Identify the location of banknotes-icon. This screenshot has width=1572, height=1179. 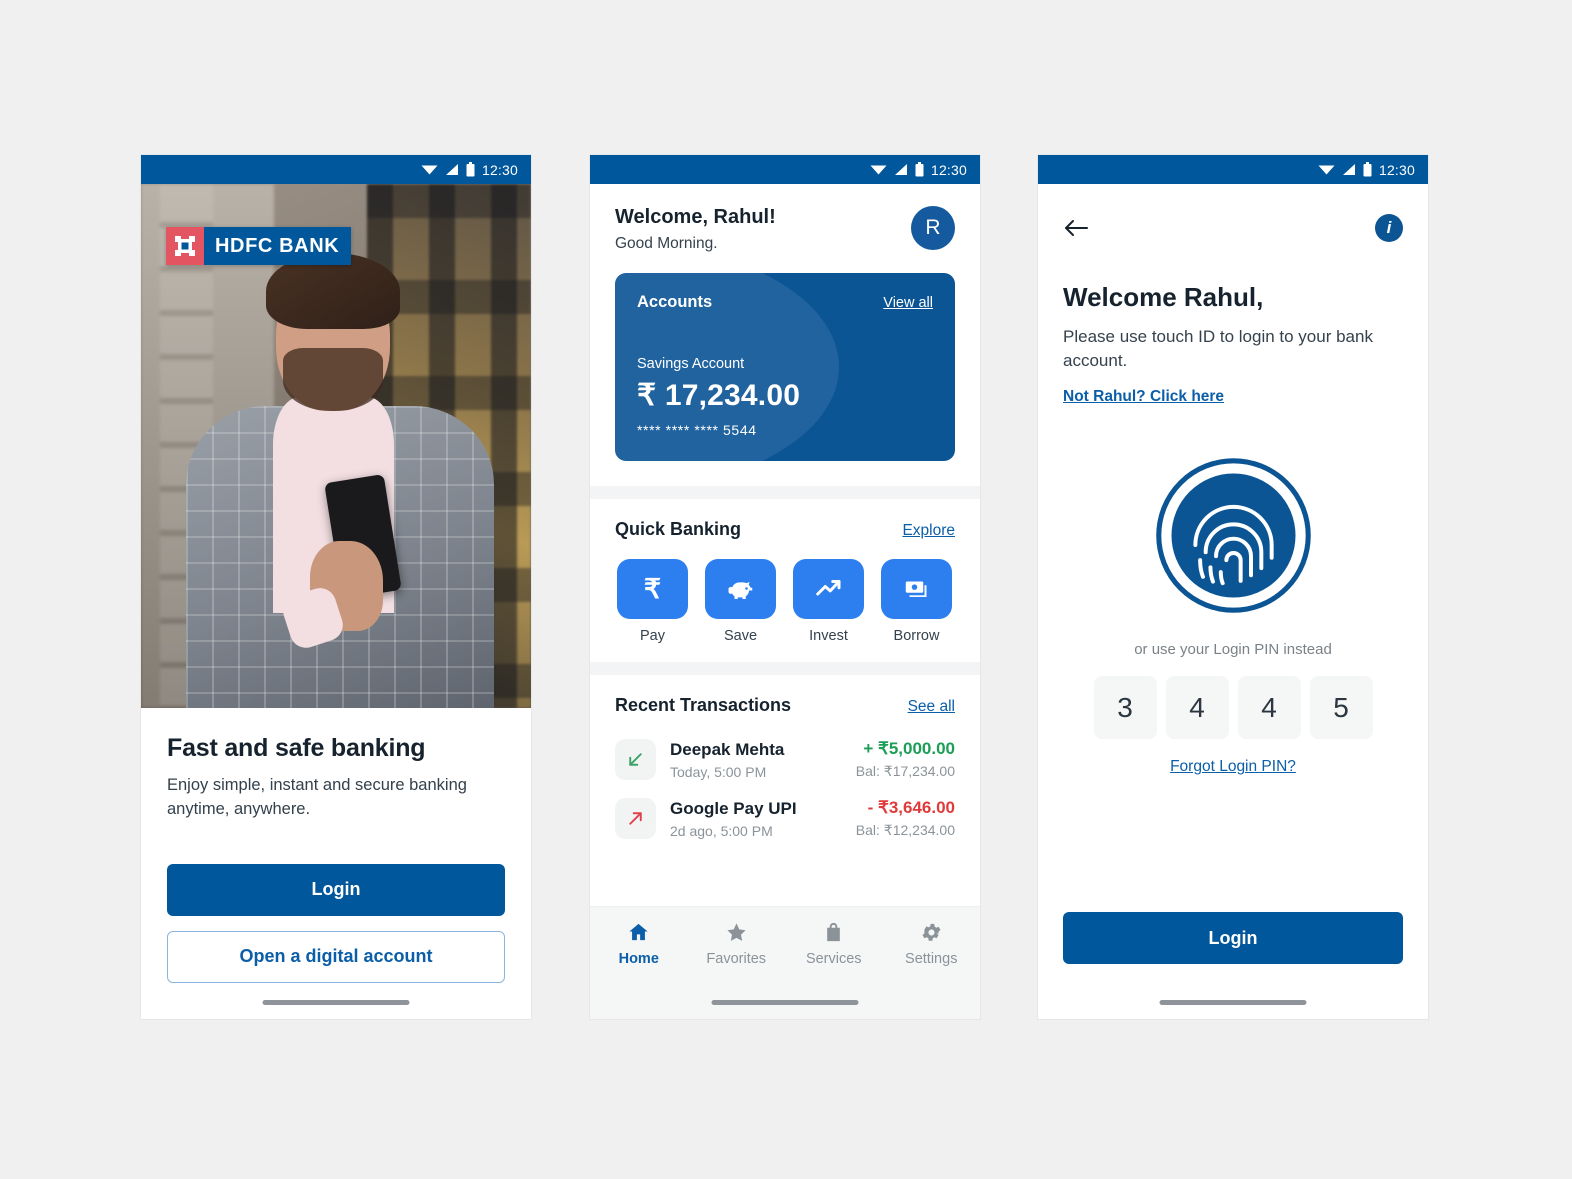
(916, 589).